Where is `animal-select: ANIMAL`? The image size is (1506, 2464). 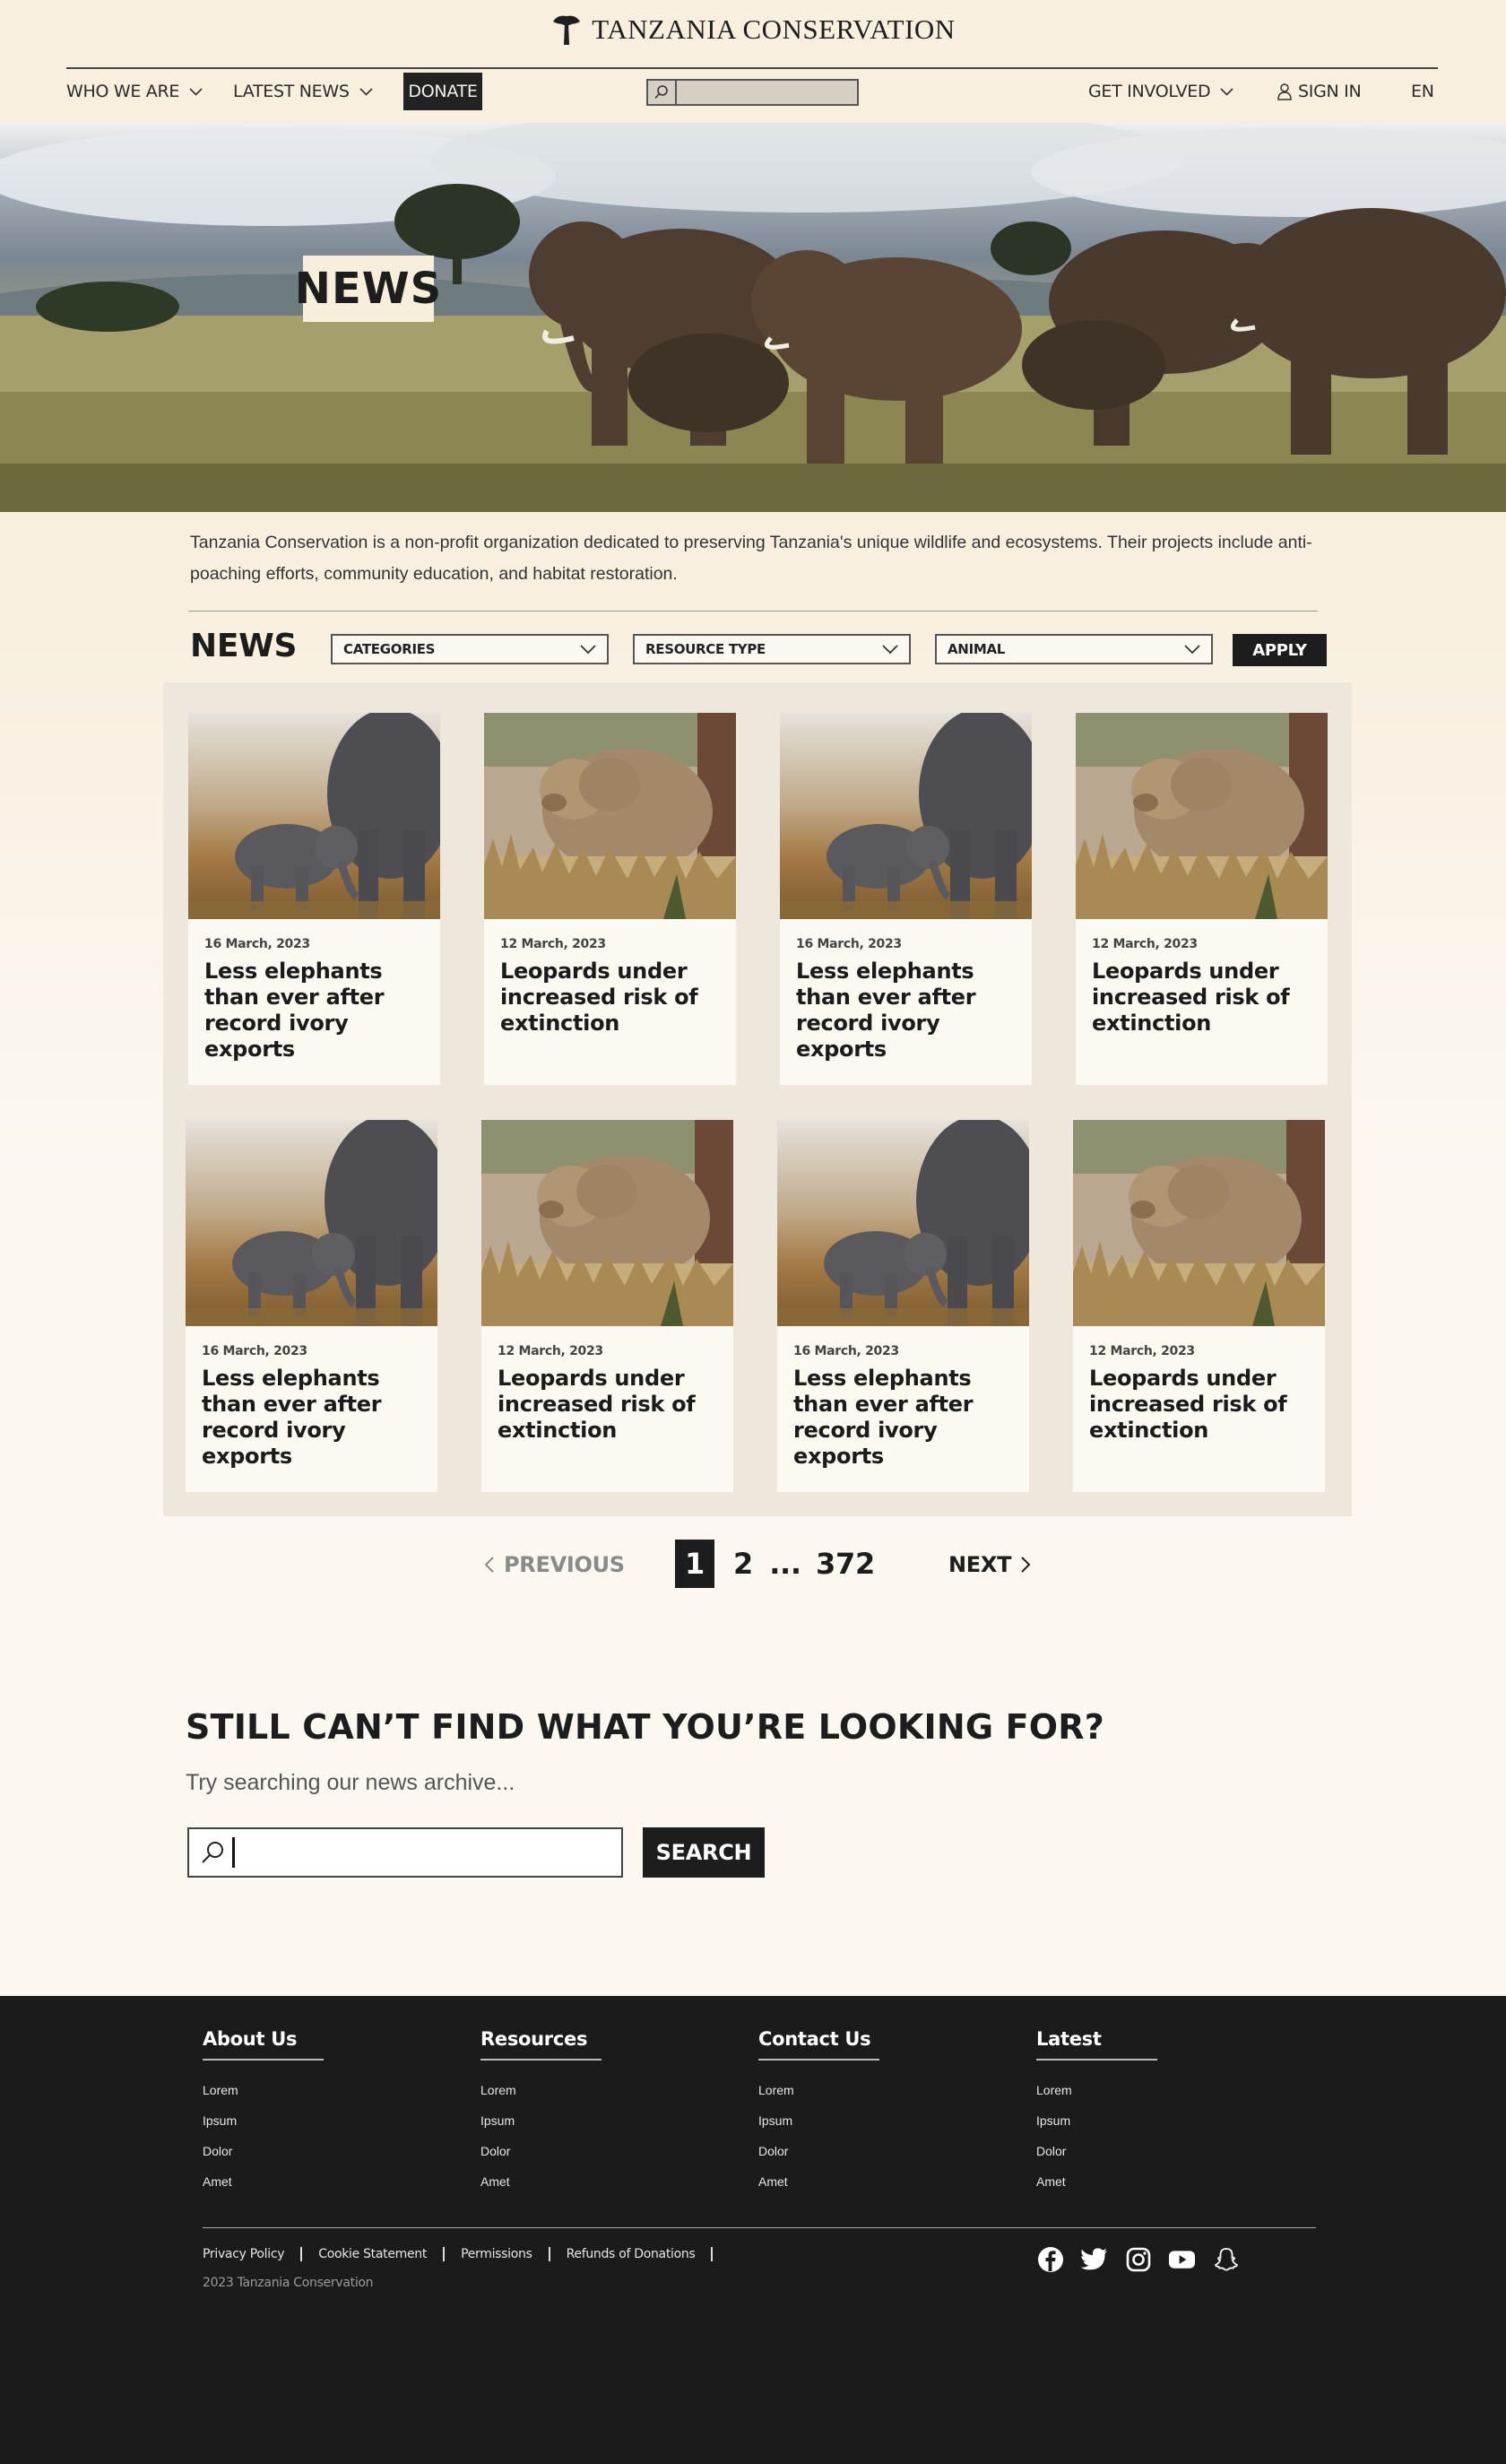 animal-select: ANIMAL is located at coordinates (1074, 649).